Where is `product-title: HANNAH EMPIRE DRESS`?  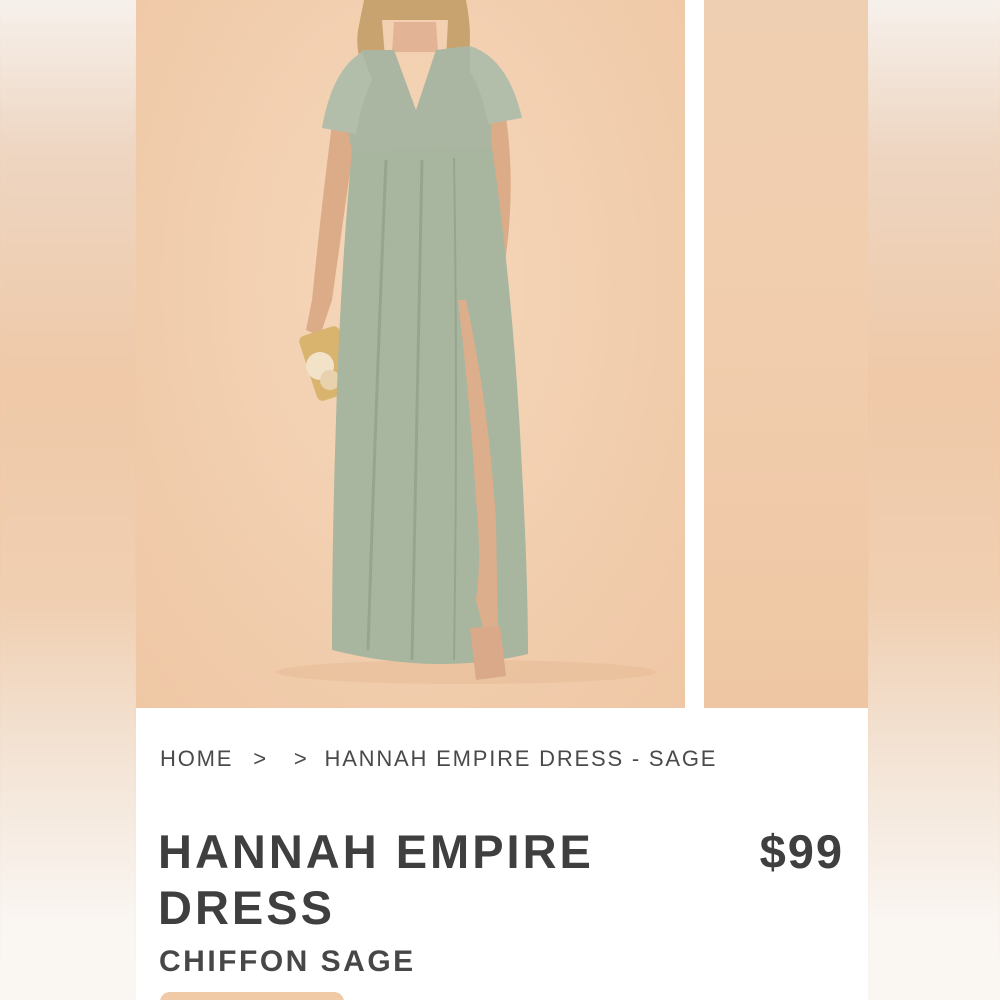 product-title: HANNAH EMPIRE DRESS is located at coordinates (376, 879).